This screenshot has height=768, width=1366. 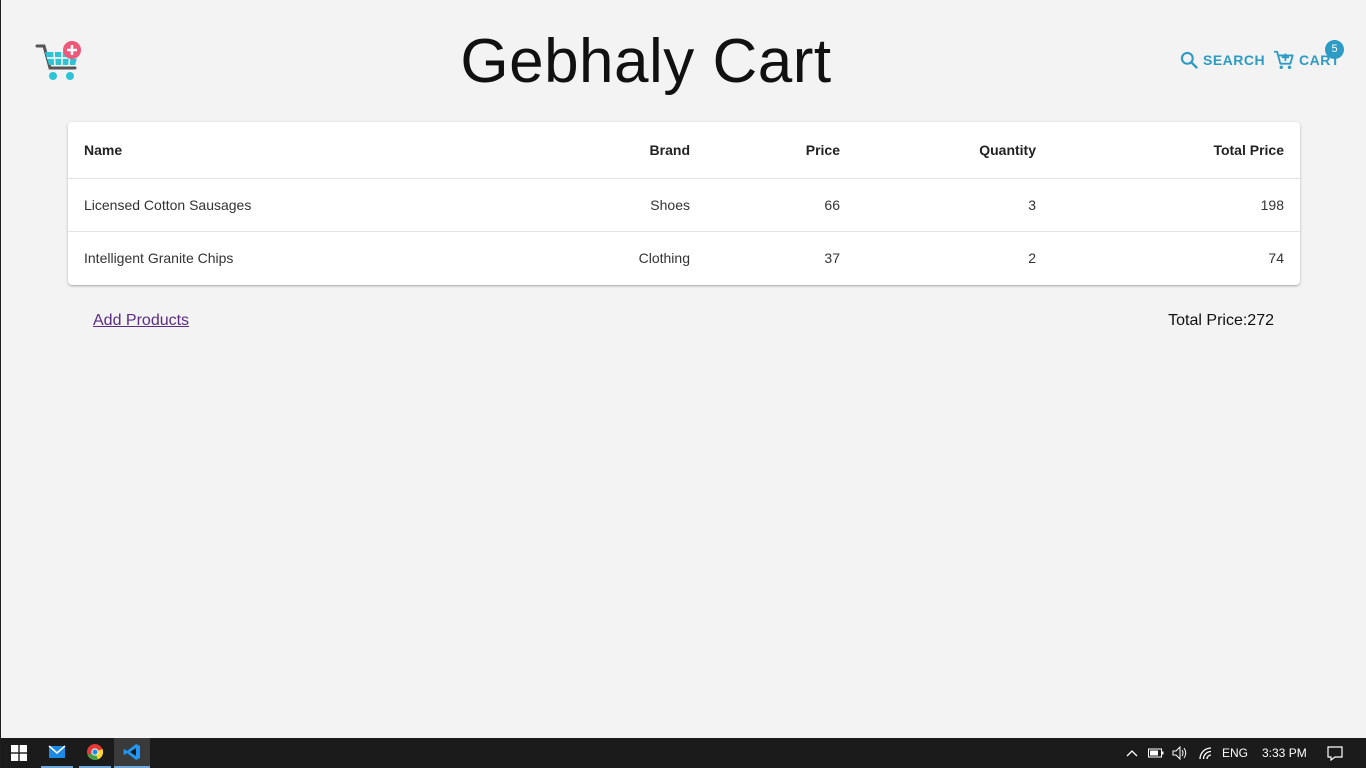 I want to click on volume-icon, so click(x=1180, y=753).